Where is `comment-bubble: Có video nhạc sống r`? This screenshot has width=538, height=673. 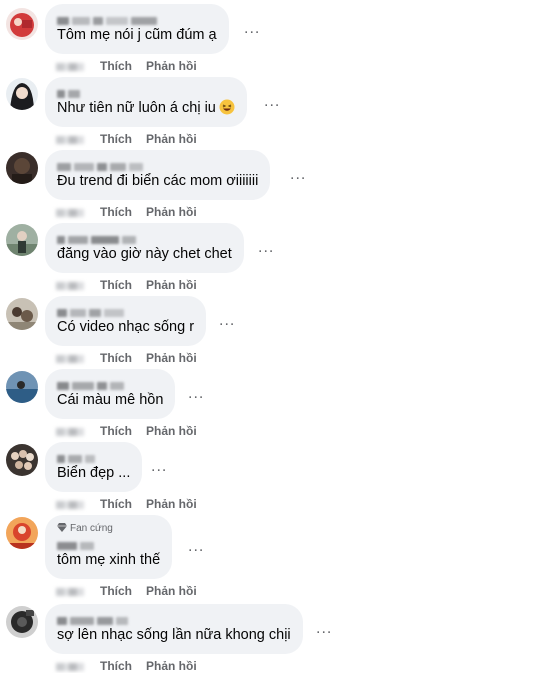
comment-bubble: Có video nhạc sống r is located at coordinates (126, 321).